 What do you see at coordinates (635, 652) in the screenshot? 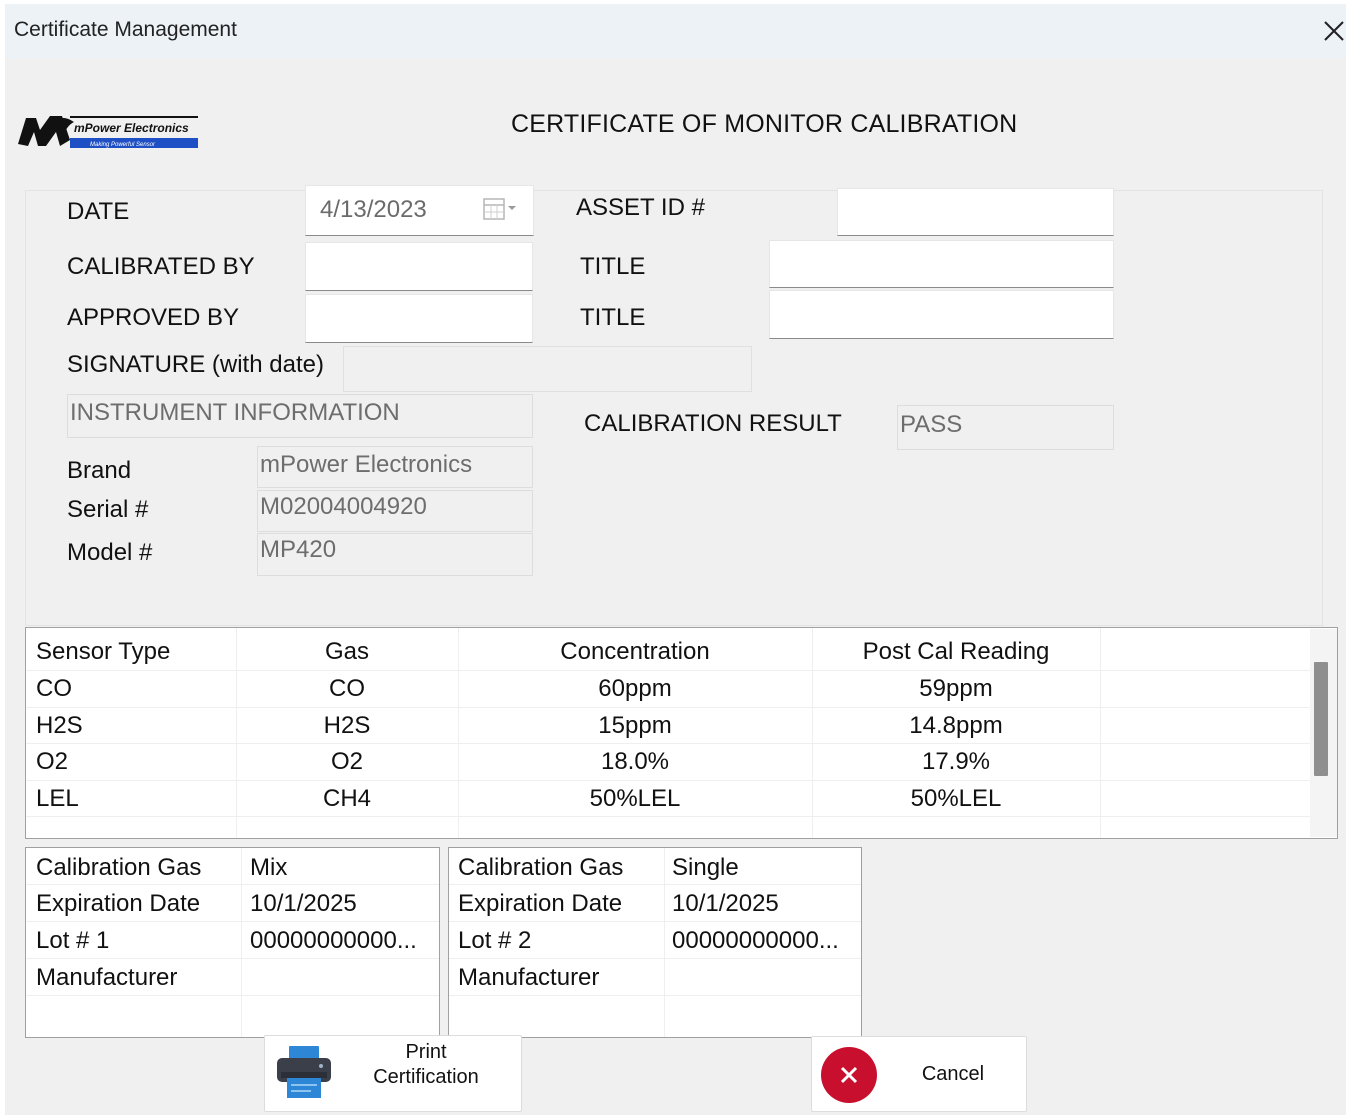
I see `column-header-concentration: Concentration` at bounding box center [635, 652].